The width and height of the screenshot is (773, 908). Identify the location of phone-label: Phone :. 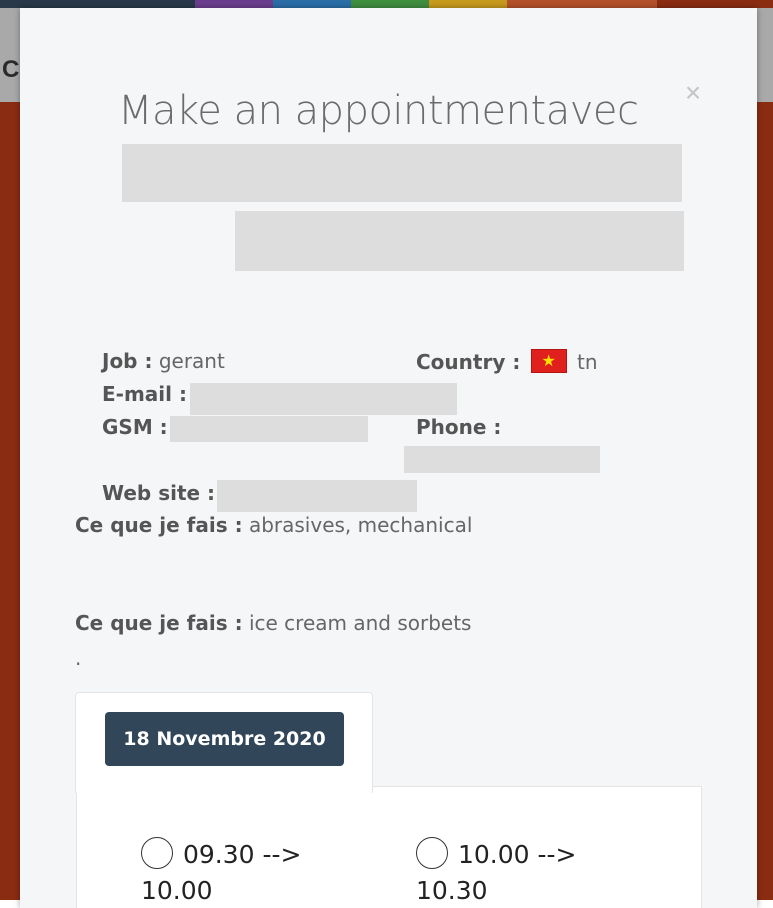
(459, 427).